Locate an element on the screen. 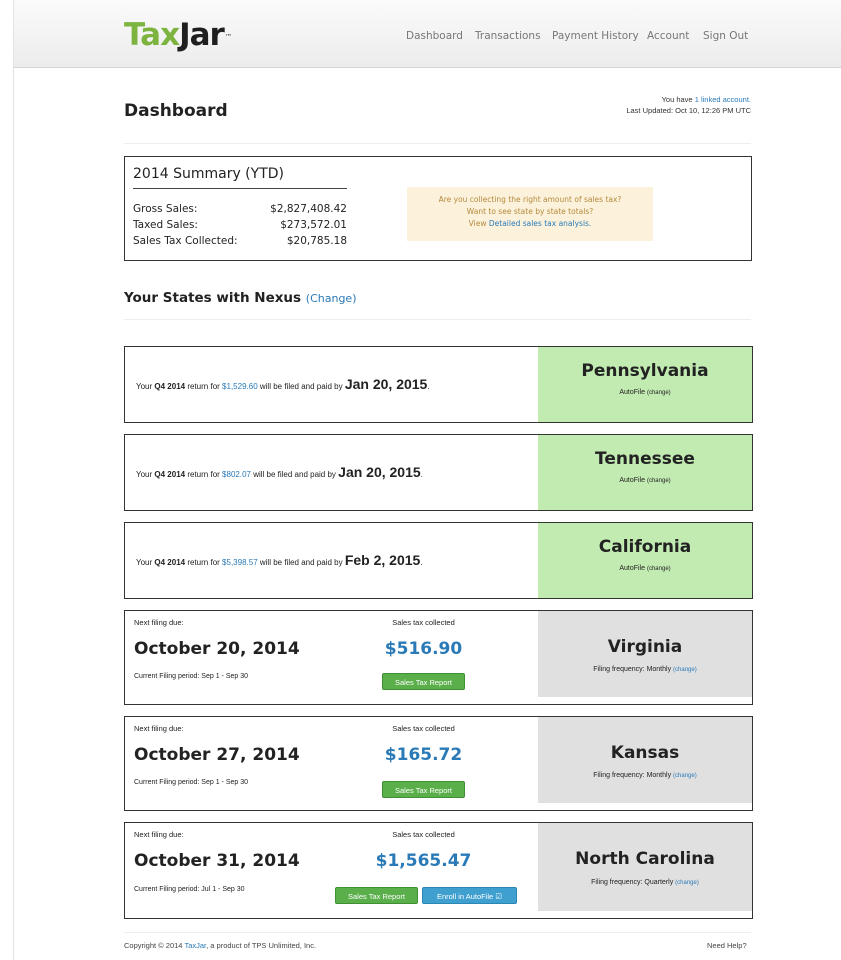 This screenshot has height=960, width=841. linked-account-line: You have 1 linked account. is located at coordinates (688, 99).